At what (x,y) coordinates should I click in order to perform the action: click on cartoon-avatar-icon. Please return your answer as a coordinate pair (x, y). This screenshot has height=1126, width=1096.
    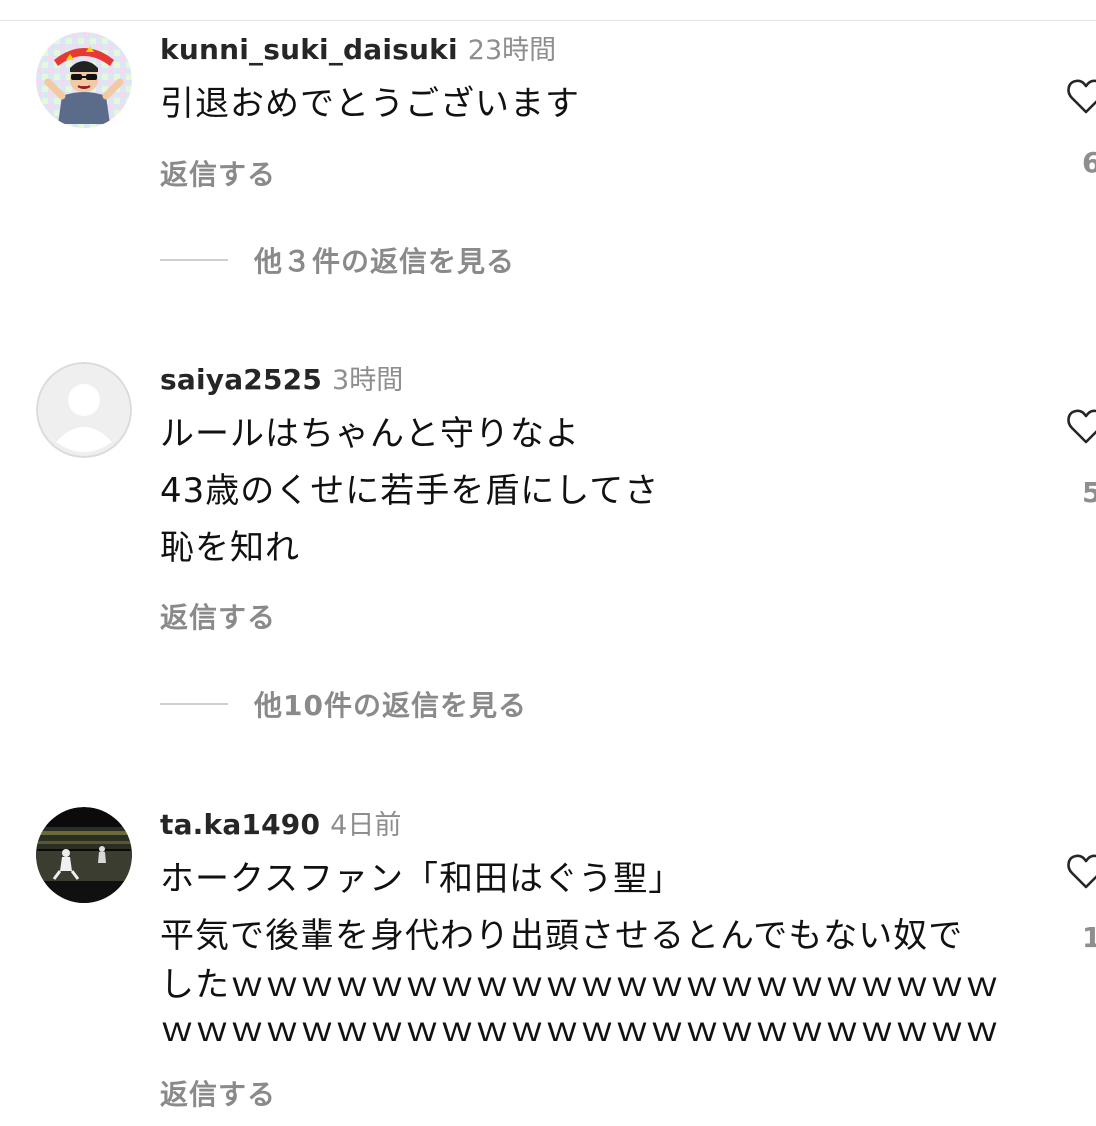
    Looking at the image, I should click on (84, 80).